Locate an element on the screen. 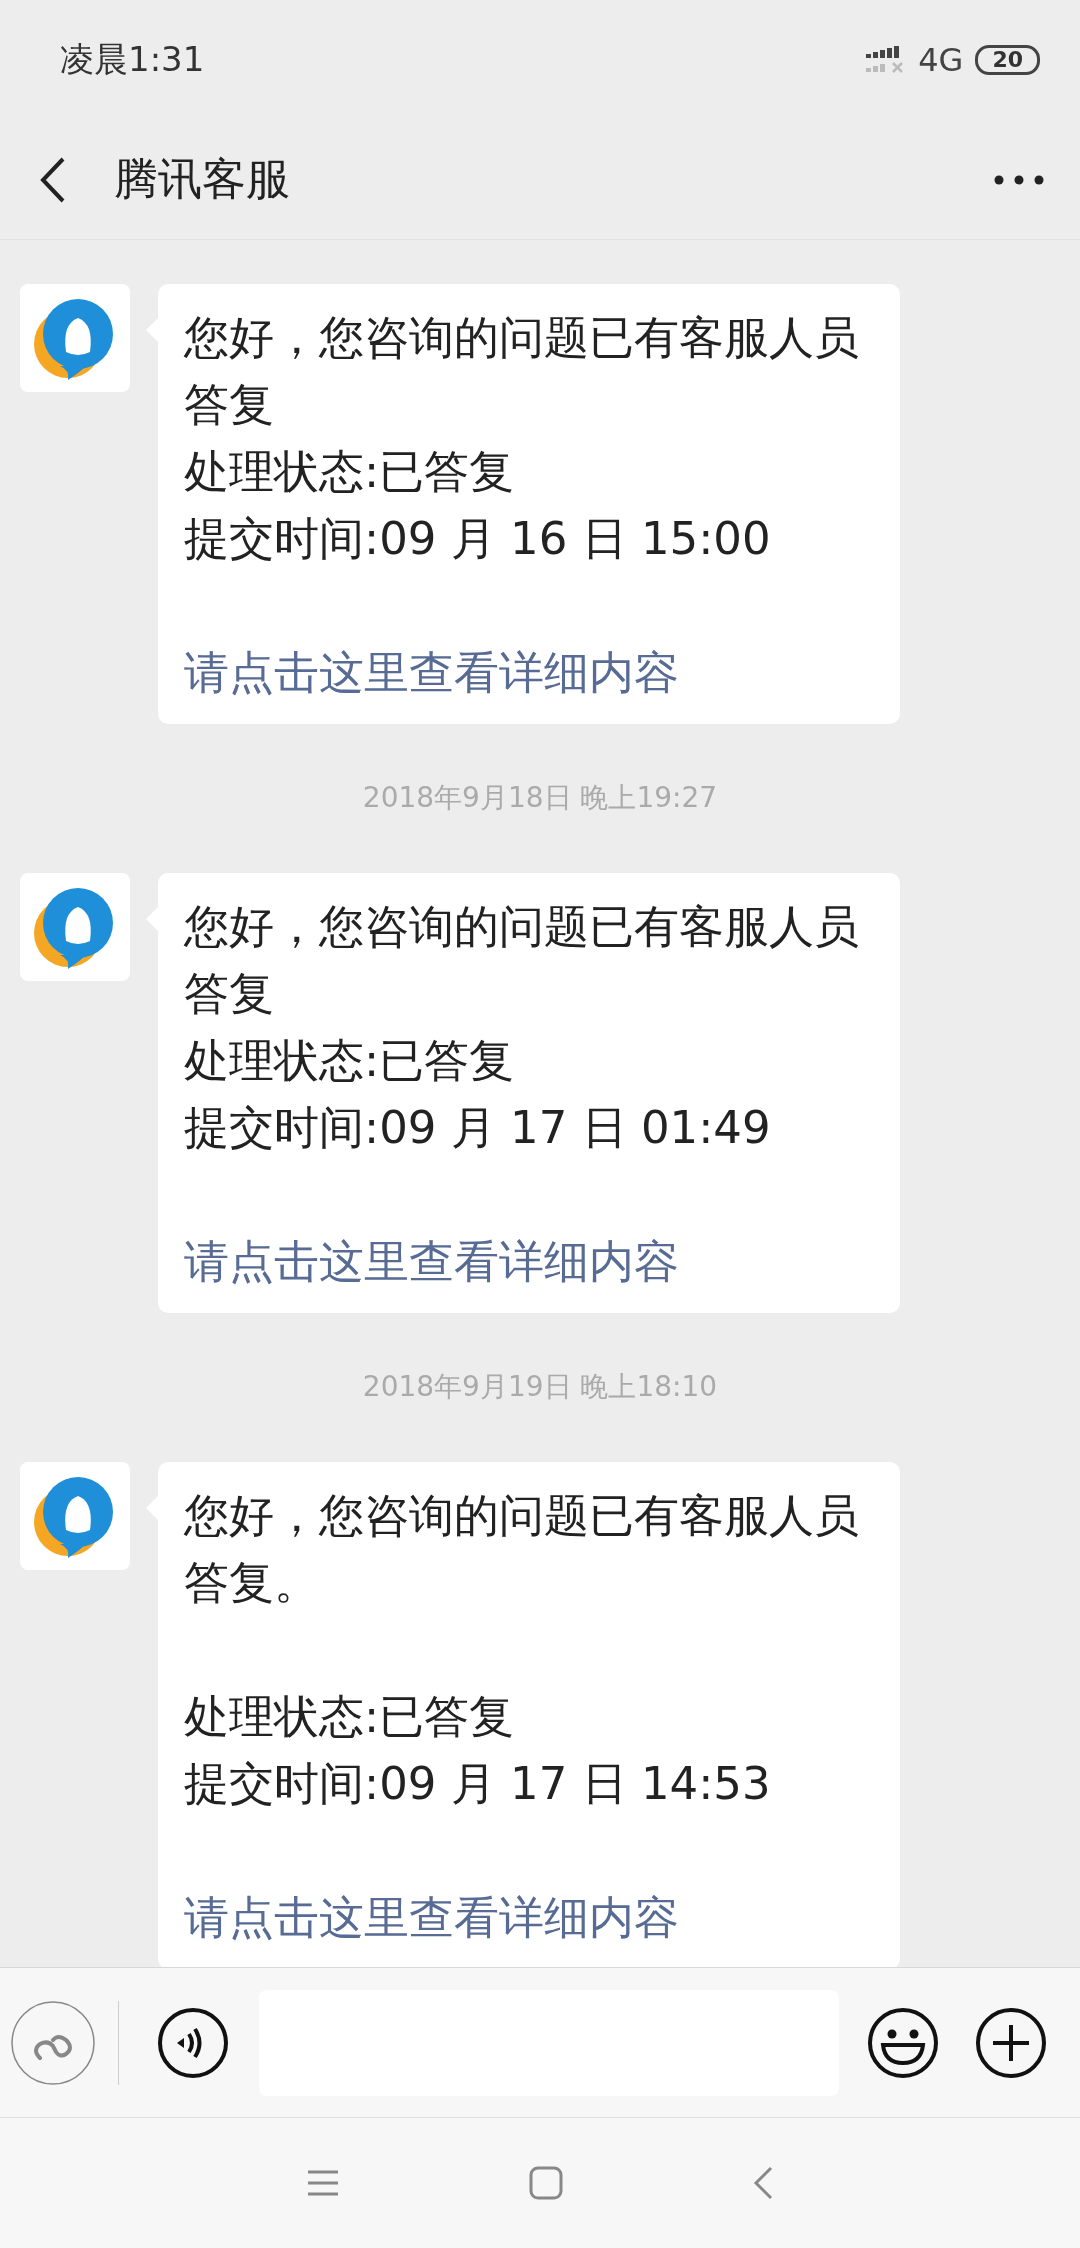 The width and height of the screenshot is (1080, 2248). message-text: 提交时间:09 月 17 日 01:49 is located at coordinates (478, 1128).